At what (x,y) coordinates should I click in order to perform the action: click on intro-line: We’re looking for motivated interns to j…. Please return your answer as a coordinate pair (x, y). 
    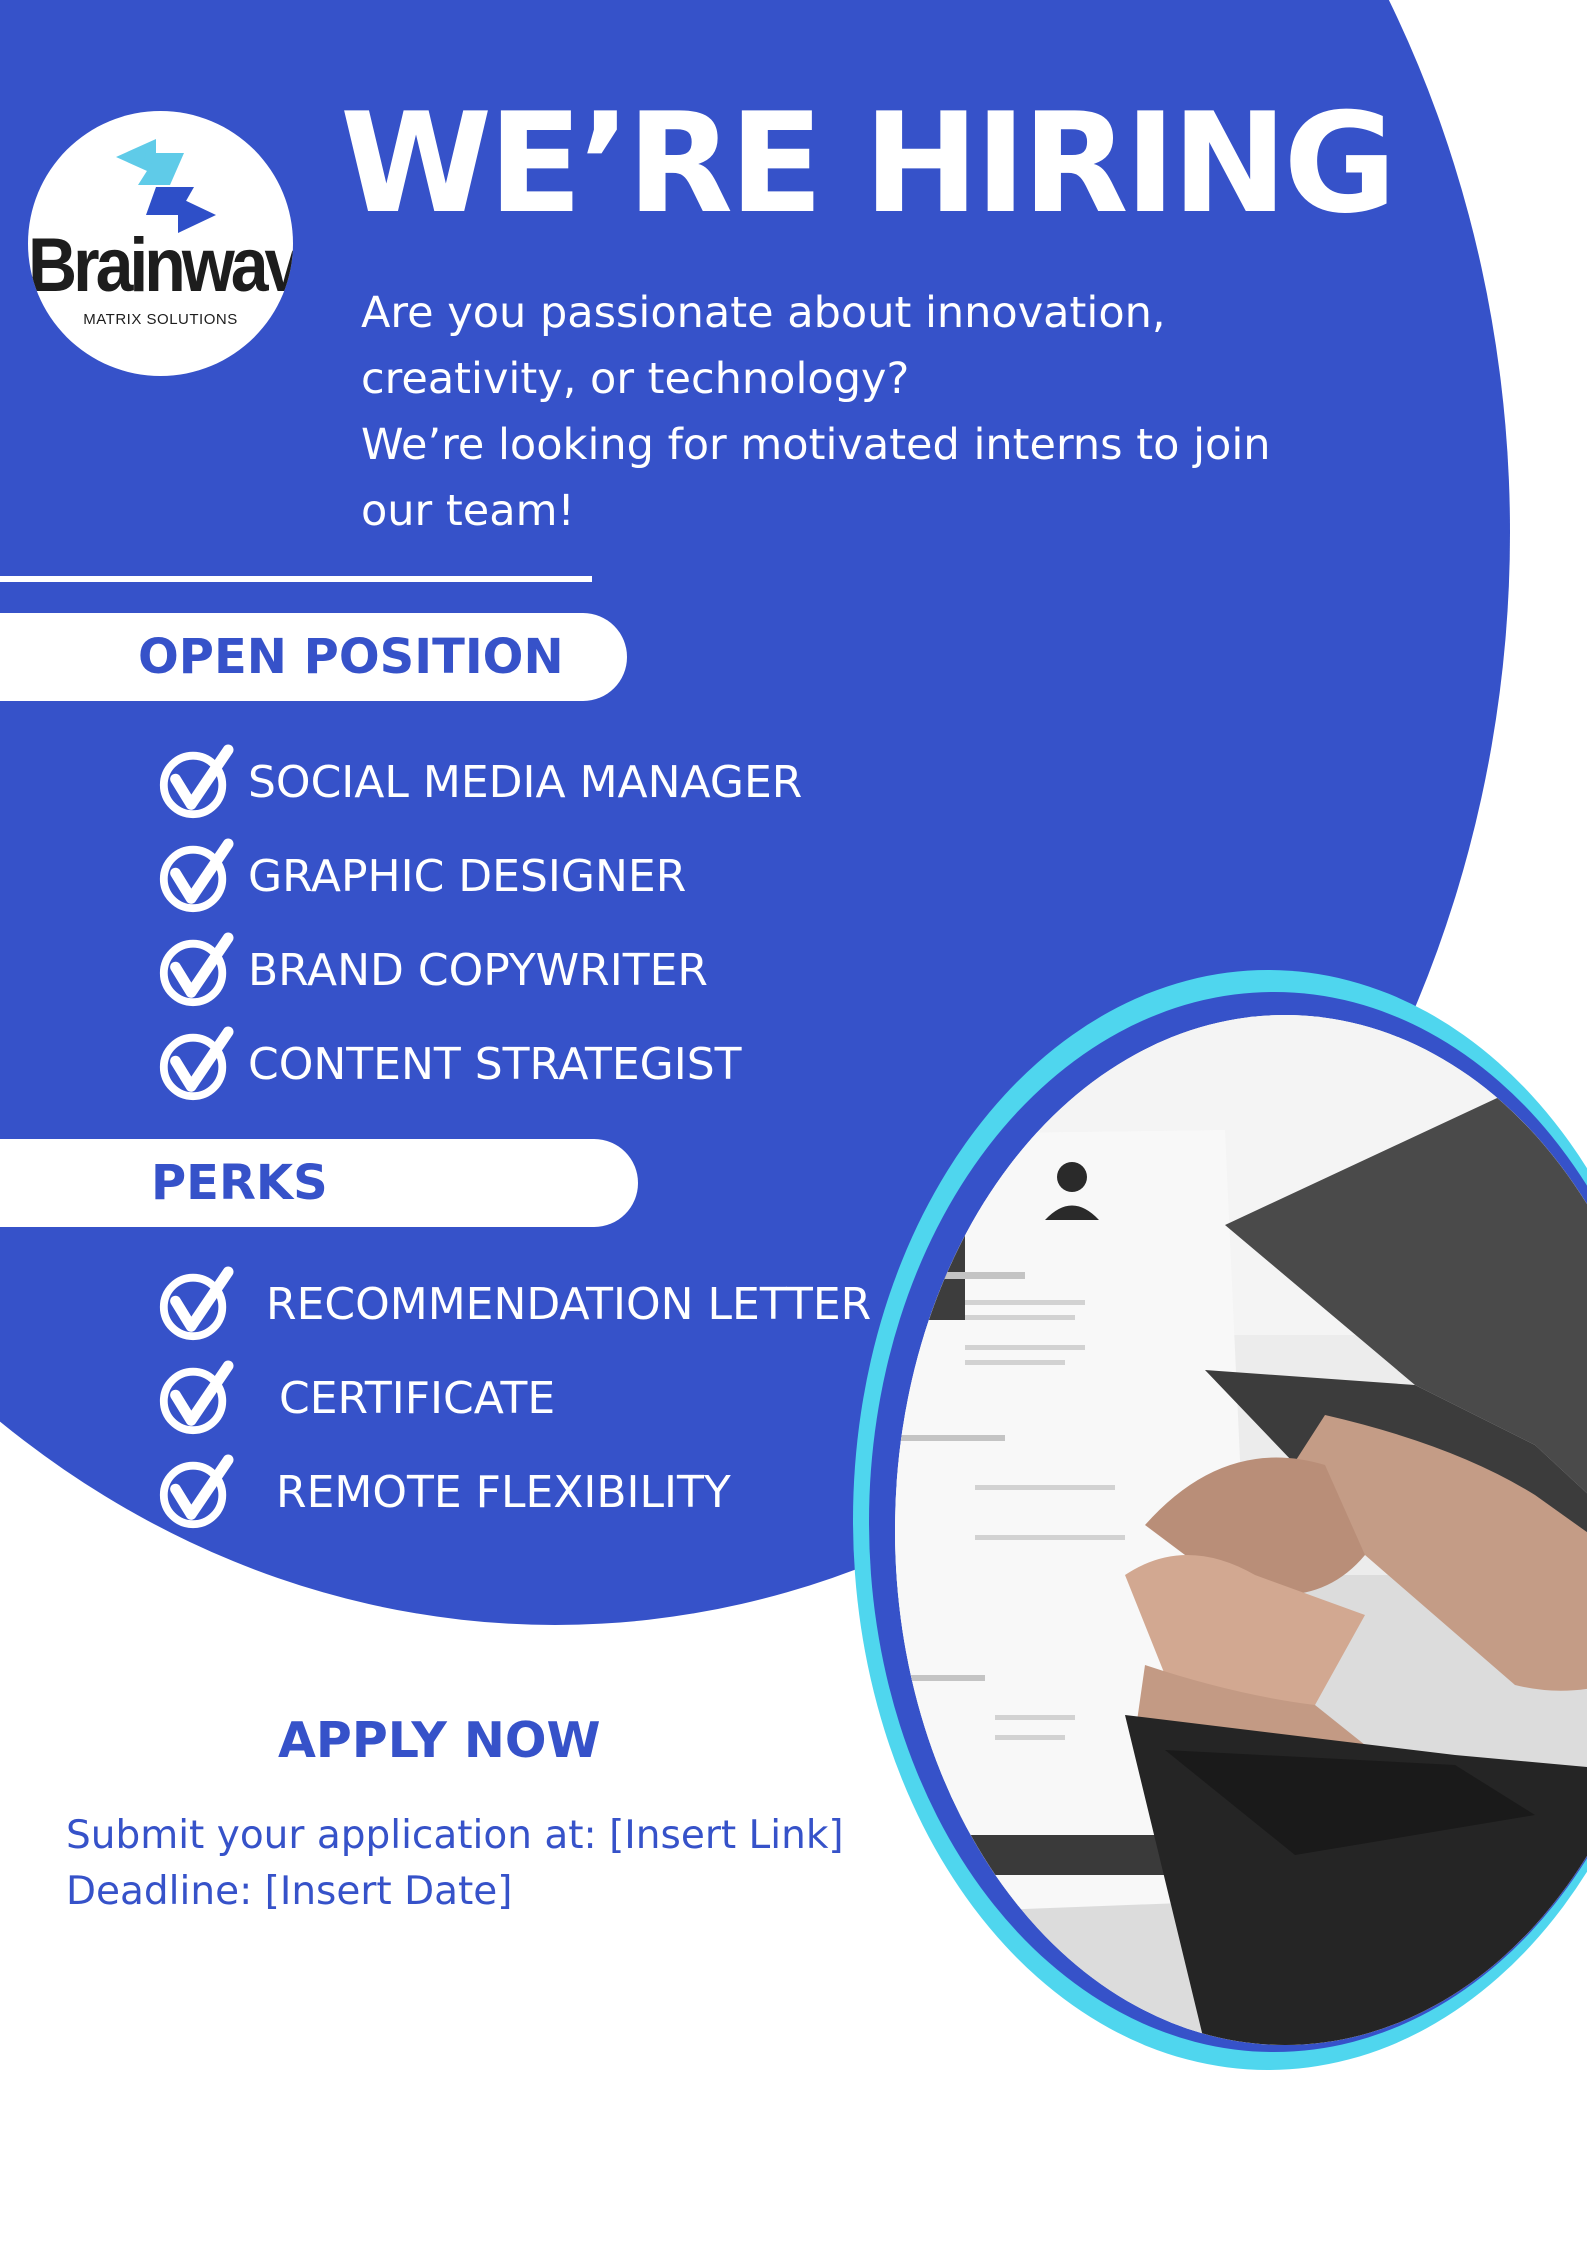
    Looking at the image, I should click on (816, 445).